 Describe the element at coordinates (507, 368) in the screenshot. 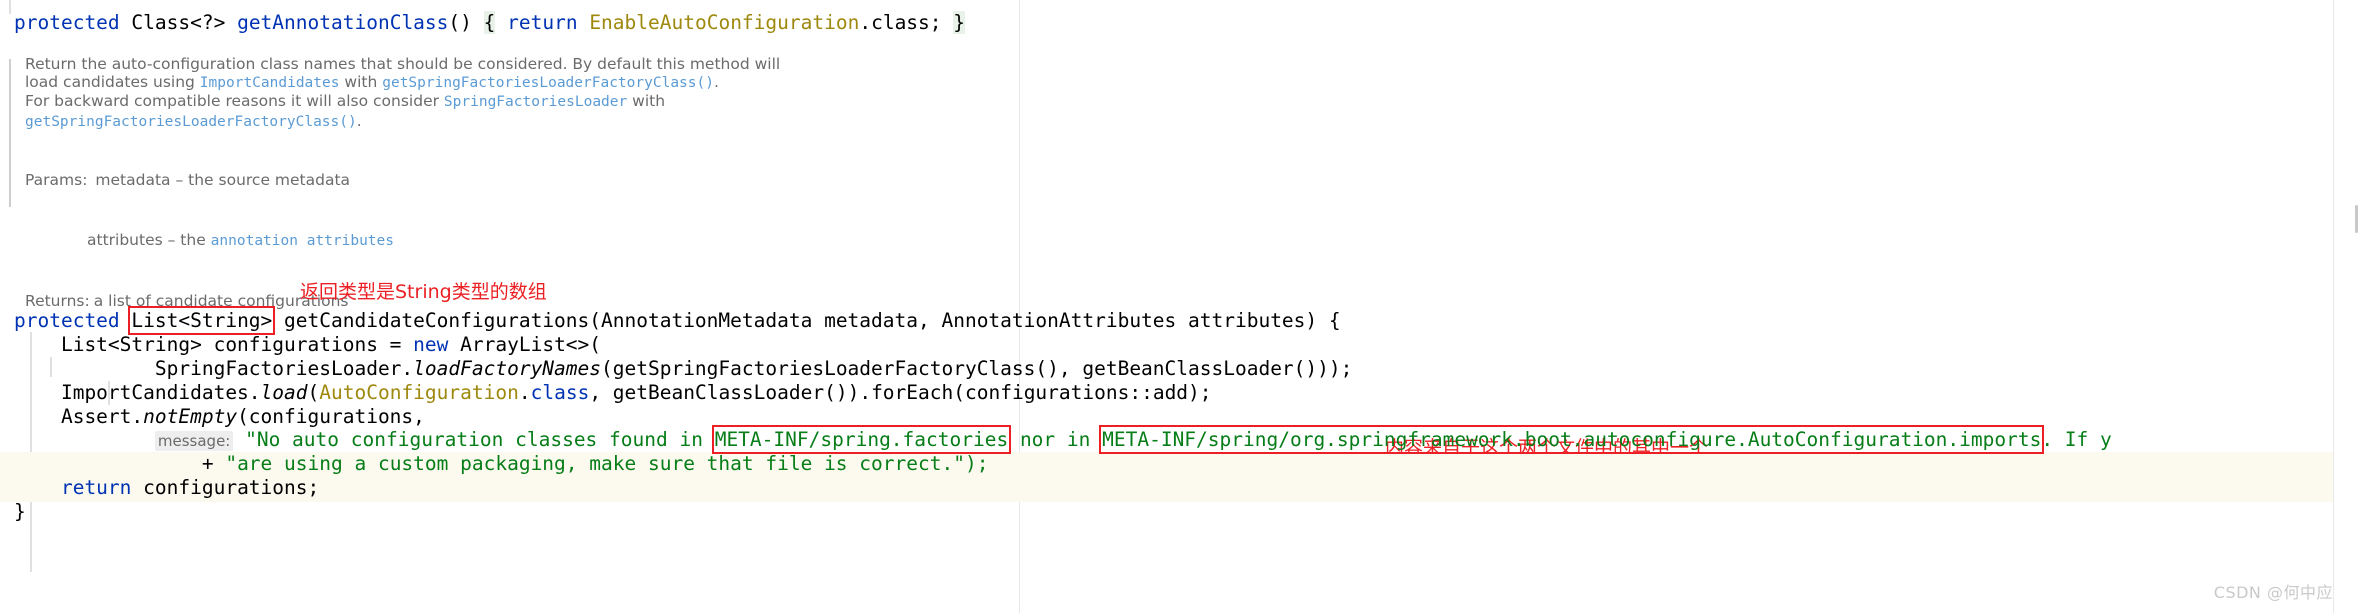

I see `method-load-factory-names: loadFactoryNames` at that location.